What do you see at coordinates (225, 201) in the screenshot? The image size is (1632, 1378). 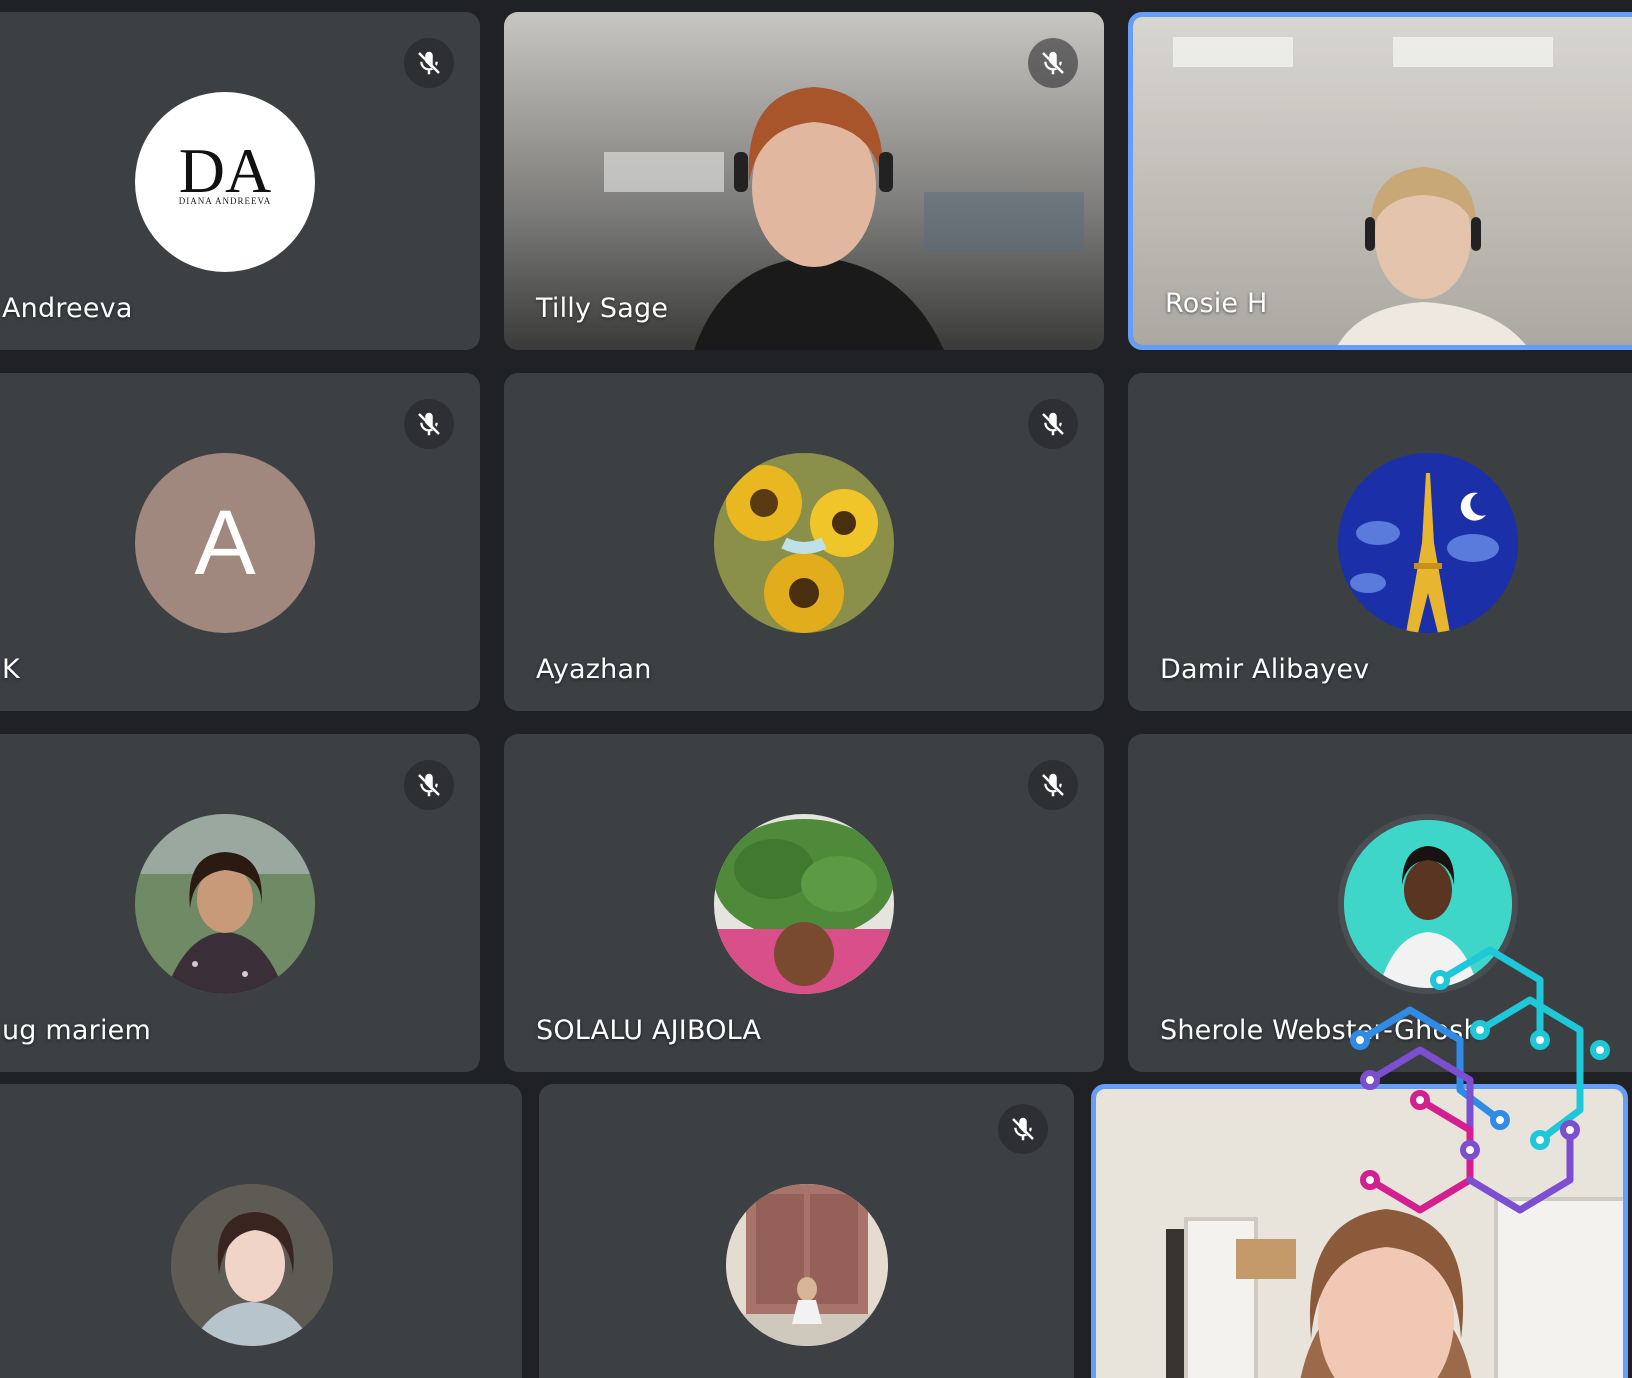 I see `logo-text: DIANA ANDREEVA` at bounding box center [225, 201].